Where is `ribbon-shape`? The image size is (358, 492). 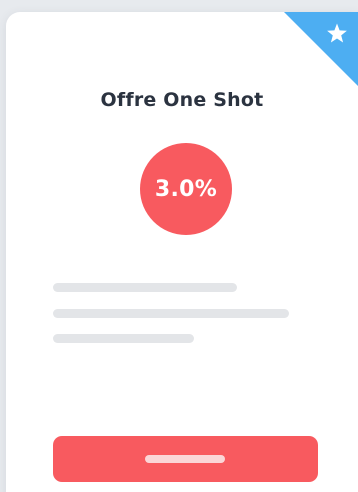
ribbon-shape is located at coordinates (321, 49).